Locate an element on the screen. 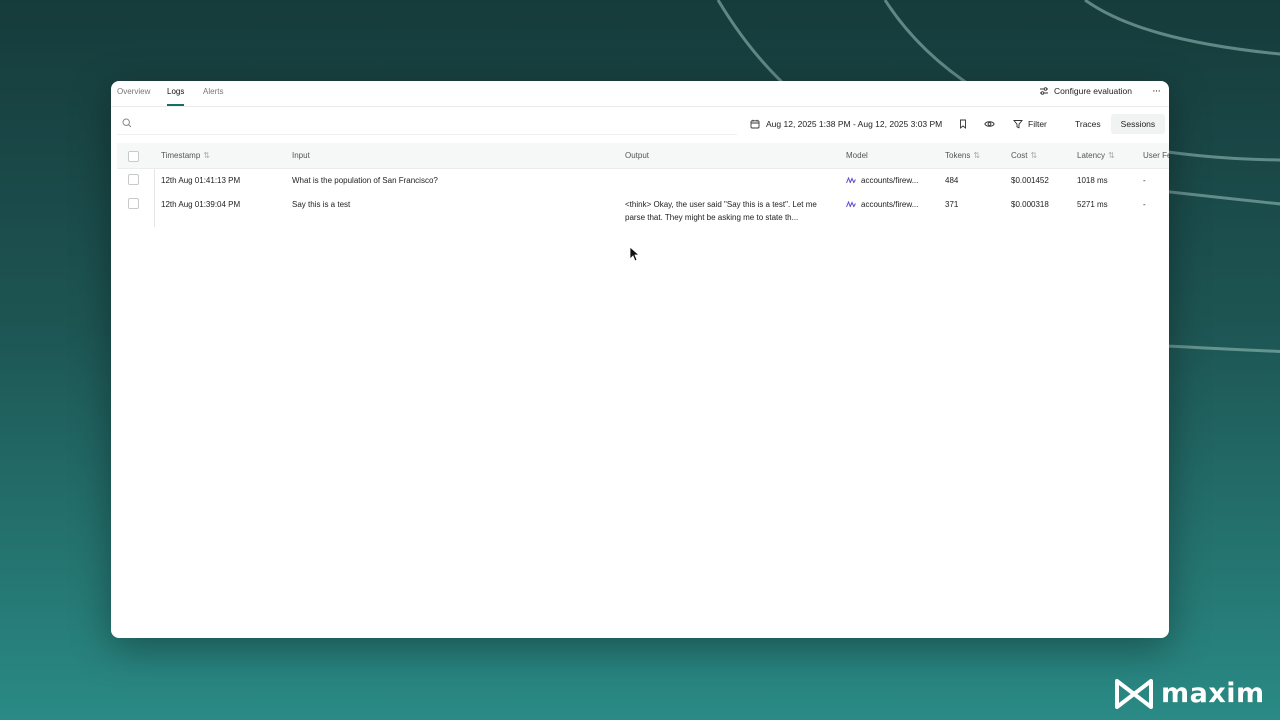 The height and width of the screenshot is (720, 1280). configure-evaluation-button: Configure evaluation is located at coordinates (1085, 91).